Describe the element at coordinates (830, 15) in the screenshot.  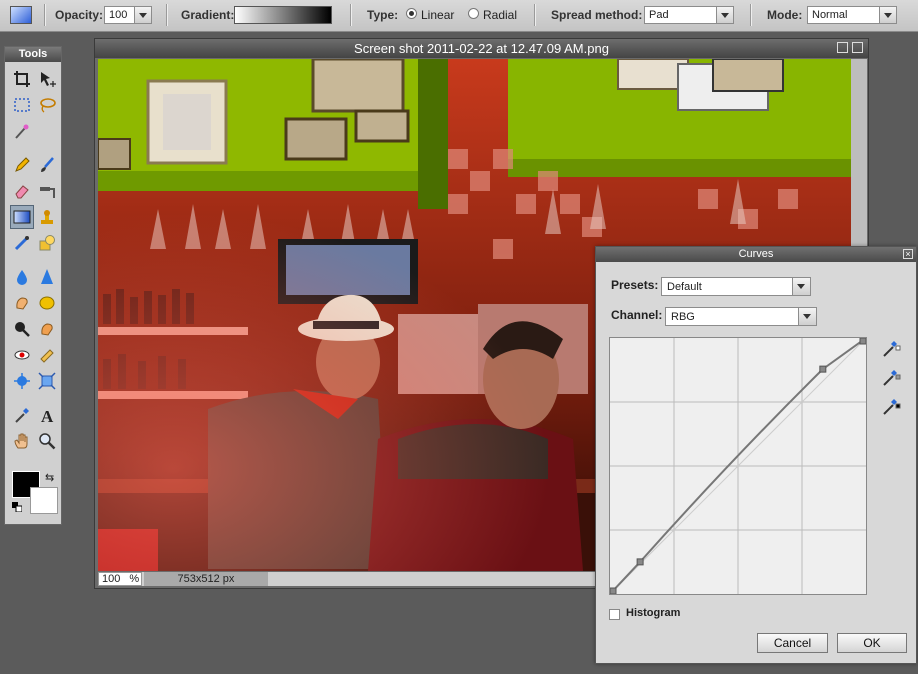
I see `mode-value: Normal` at that location.